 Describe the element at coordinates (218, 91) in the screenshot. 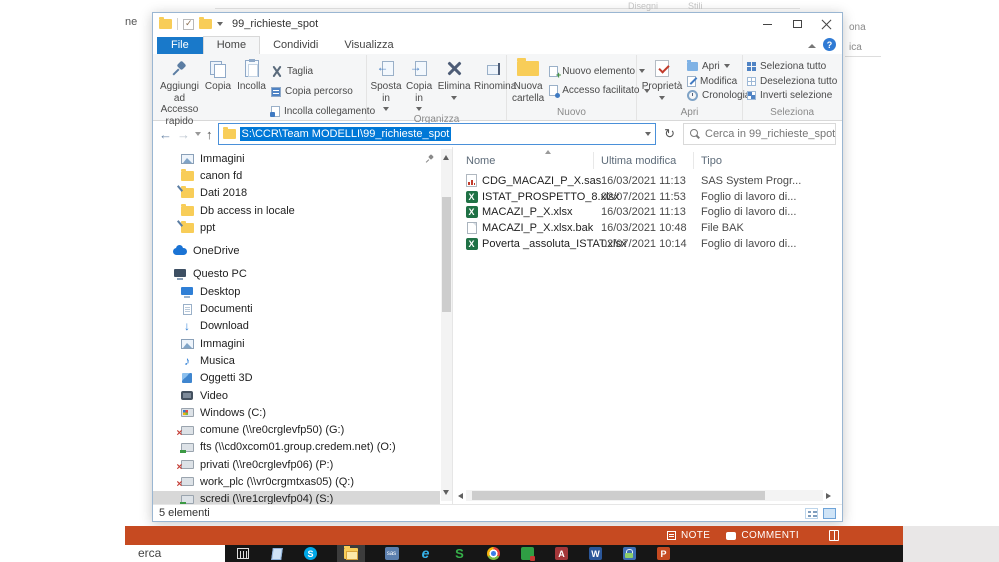

I see `copy-button: Copia` at that location.